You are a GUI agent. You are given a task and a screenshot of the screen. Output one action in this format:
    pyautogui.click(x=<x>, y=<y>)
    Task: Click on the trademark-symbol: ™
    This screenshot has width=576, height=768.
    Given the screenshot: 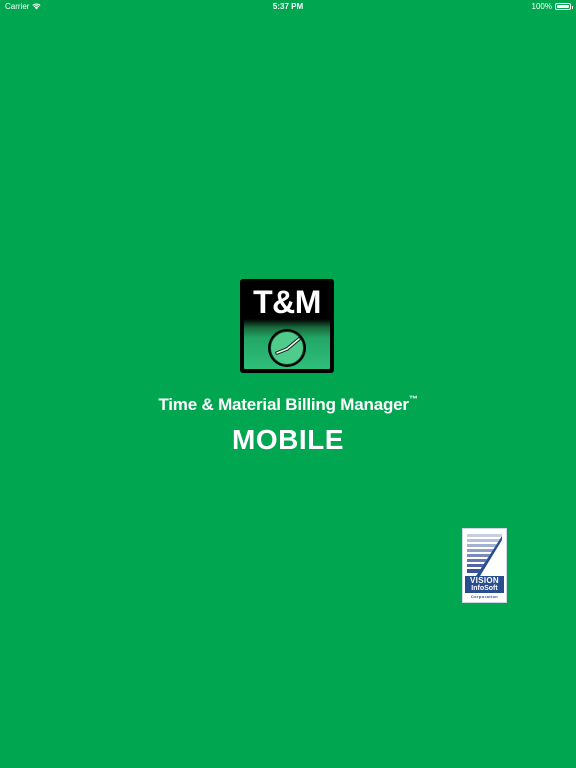 What is the action you would take?
    pyautogui.click(x=413, y=399)
    